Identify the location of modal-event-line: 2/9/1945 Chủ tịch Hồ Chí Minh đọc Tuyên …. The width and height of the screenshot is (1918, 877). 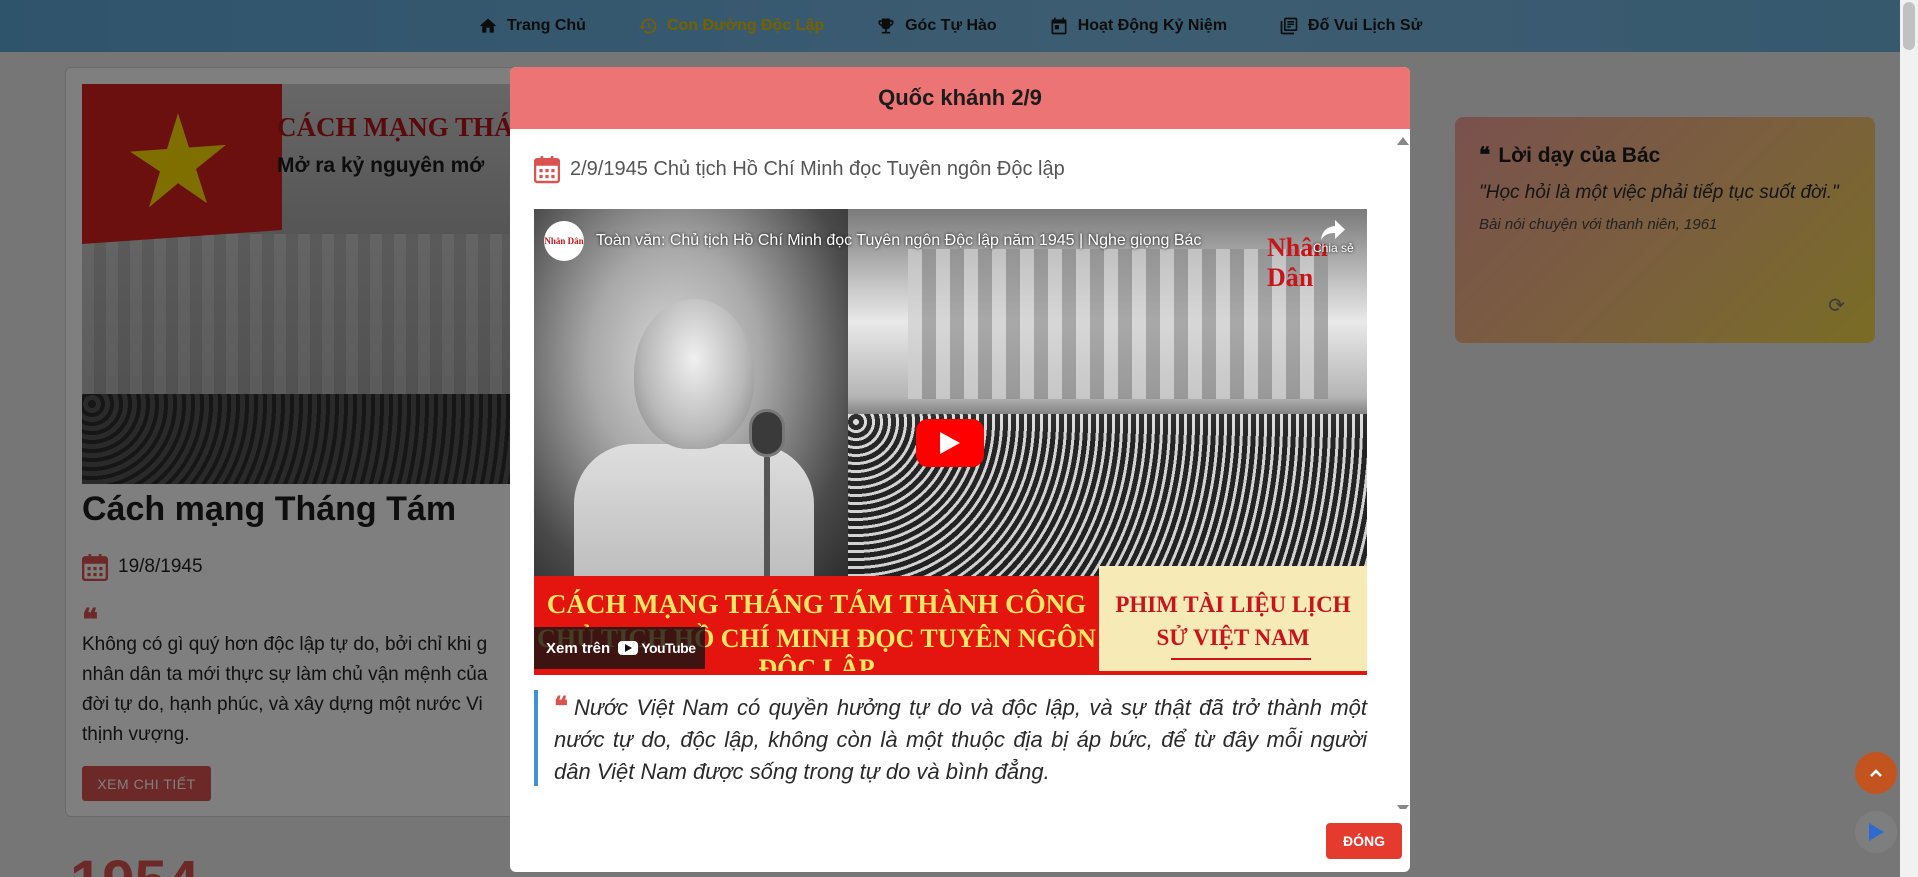
(799, 169).